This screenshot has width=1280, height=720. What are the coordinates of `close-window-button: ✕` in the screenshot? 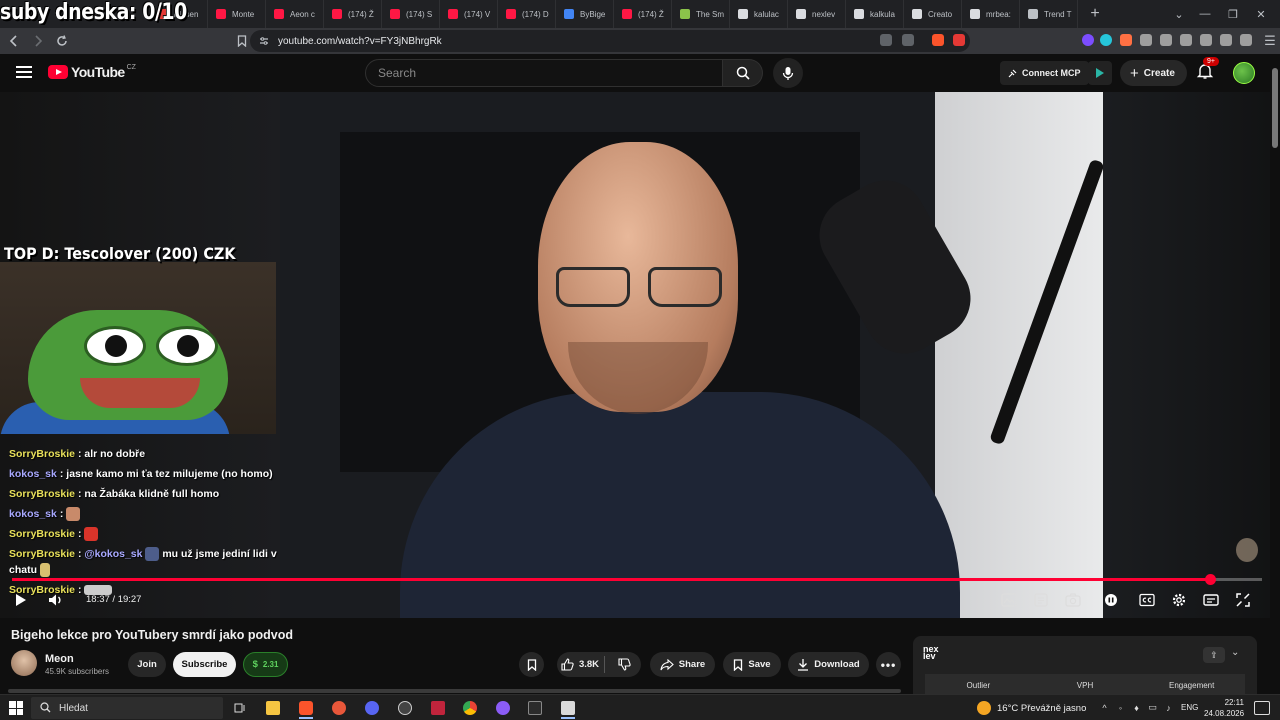 It's located at (1261, 14).